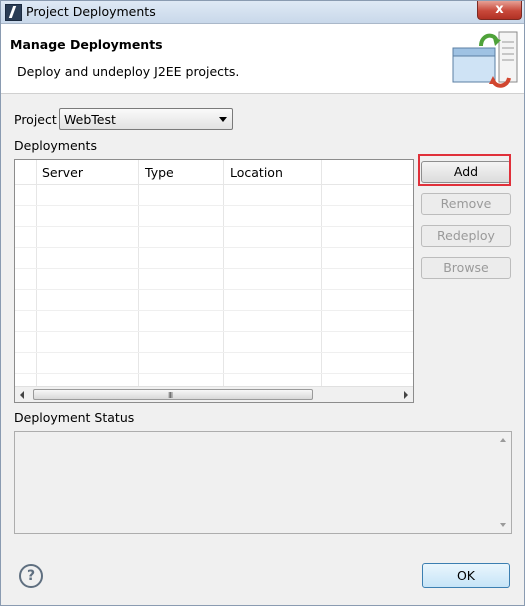 This screenshot has height=606, width=525. What do you see at coordinates (406, 395) in the screenshot?
I see `scroll-right-arrow-icon` at bounding box center [406, 395].